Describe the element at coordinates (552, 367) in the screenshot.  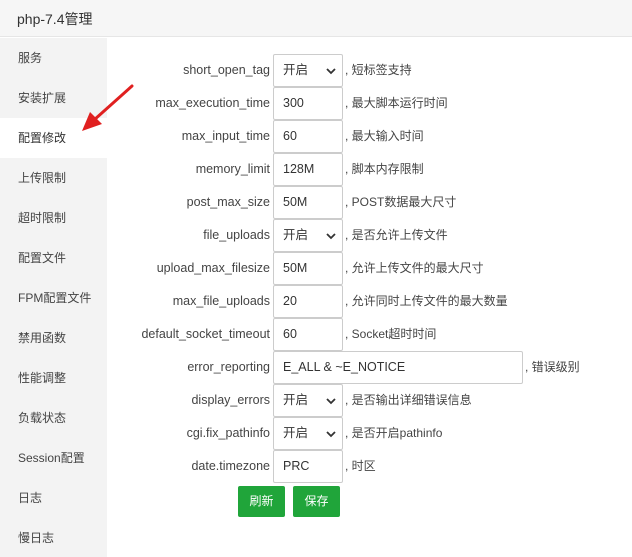
I see `setting-note: , 错误级别` at that location.